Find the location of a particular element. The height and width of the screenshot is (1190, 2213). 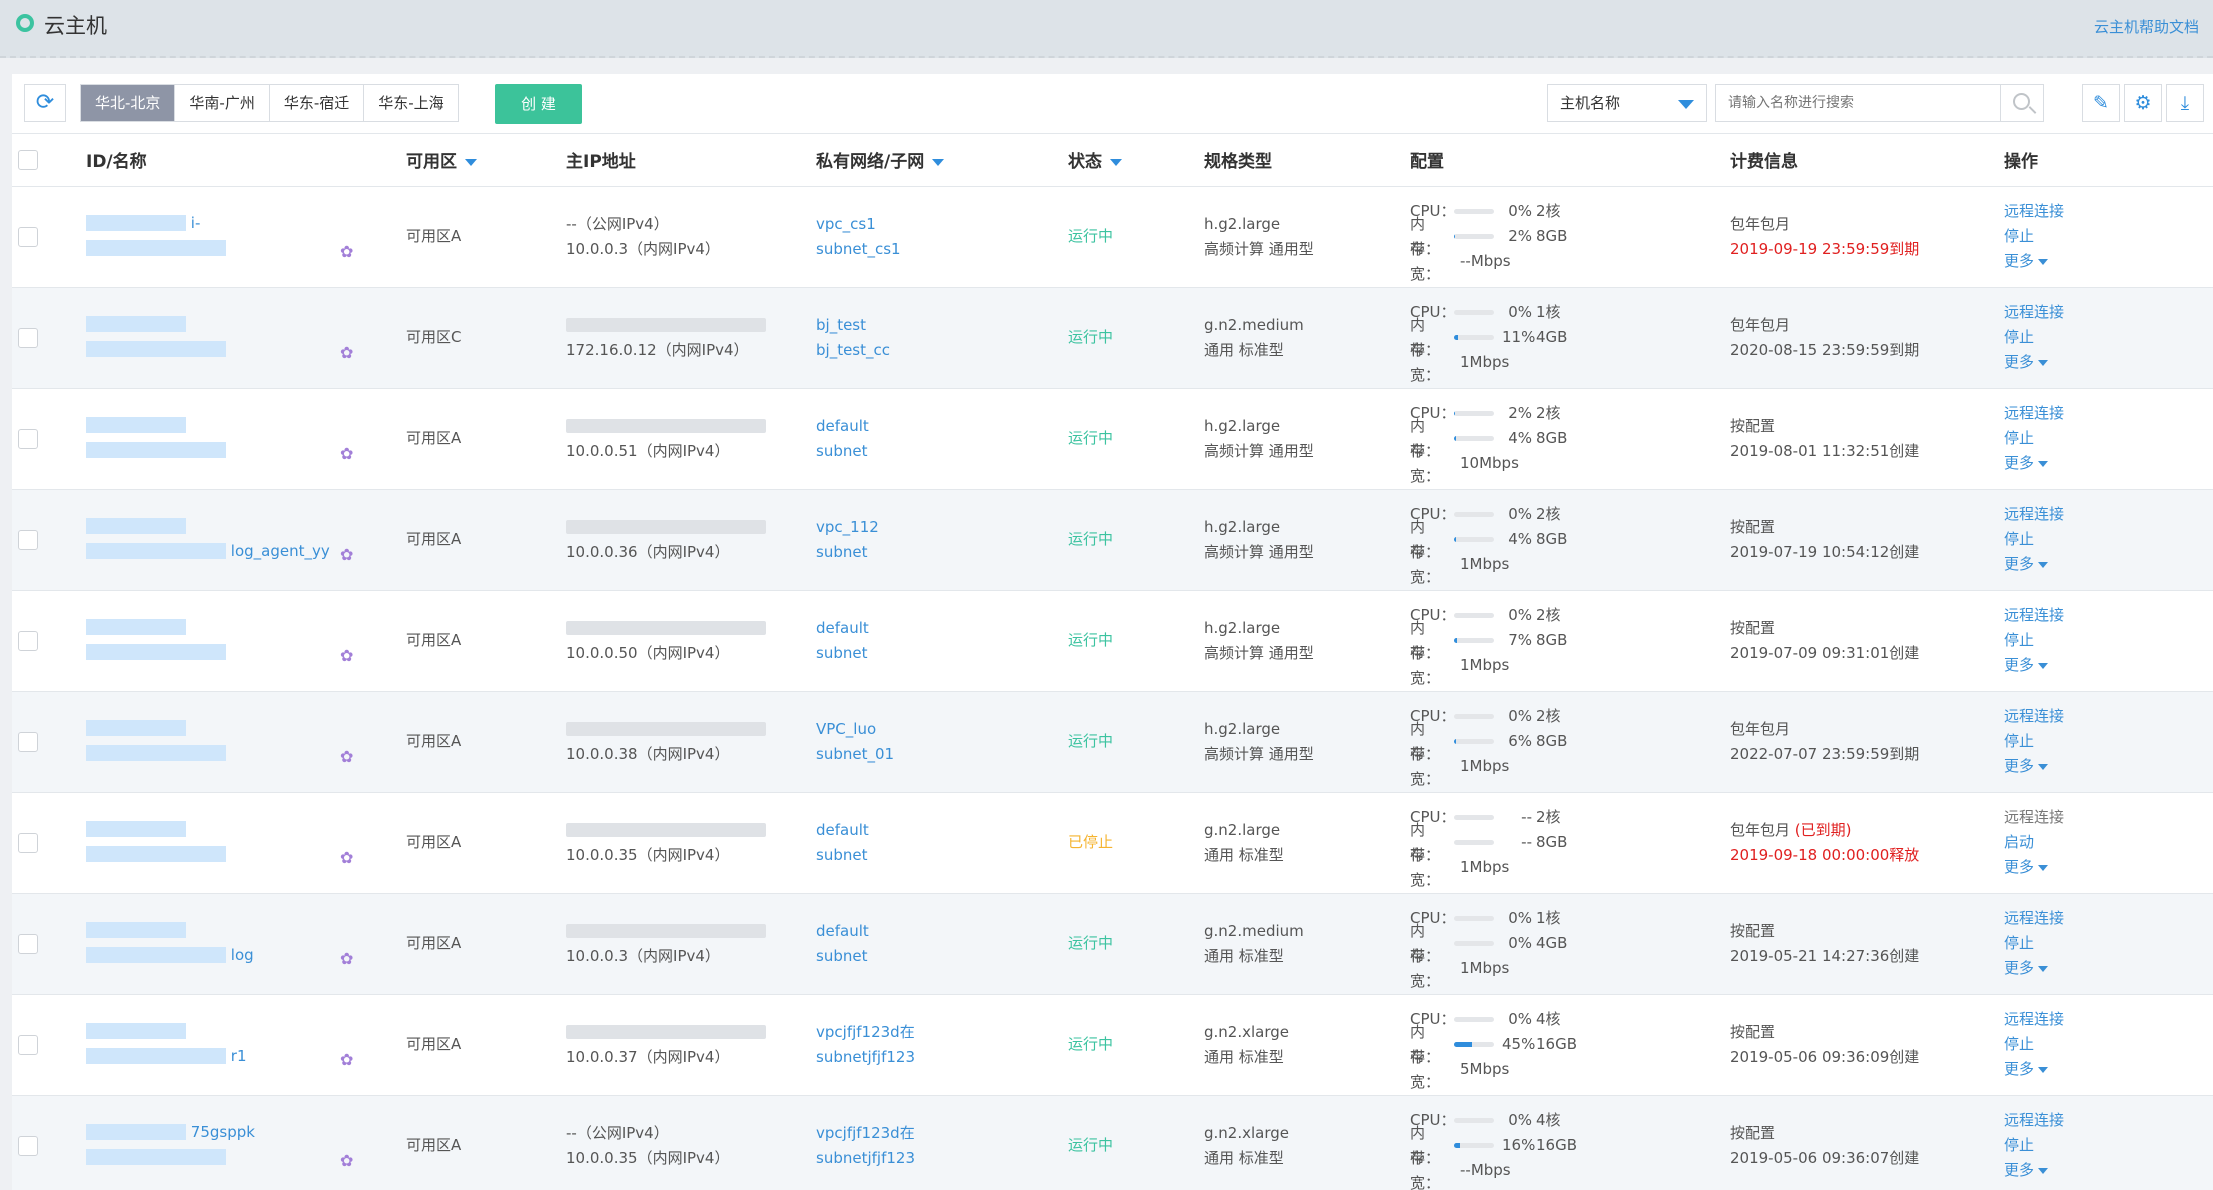

instance-id: 75gsppk is located at coordinates (223, 1132).